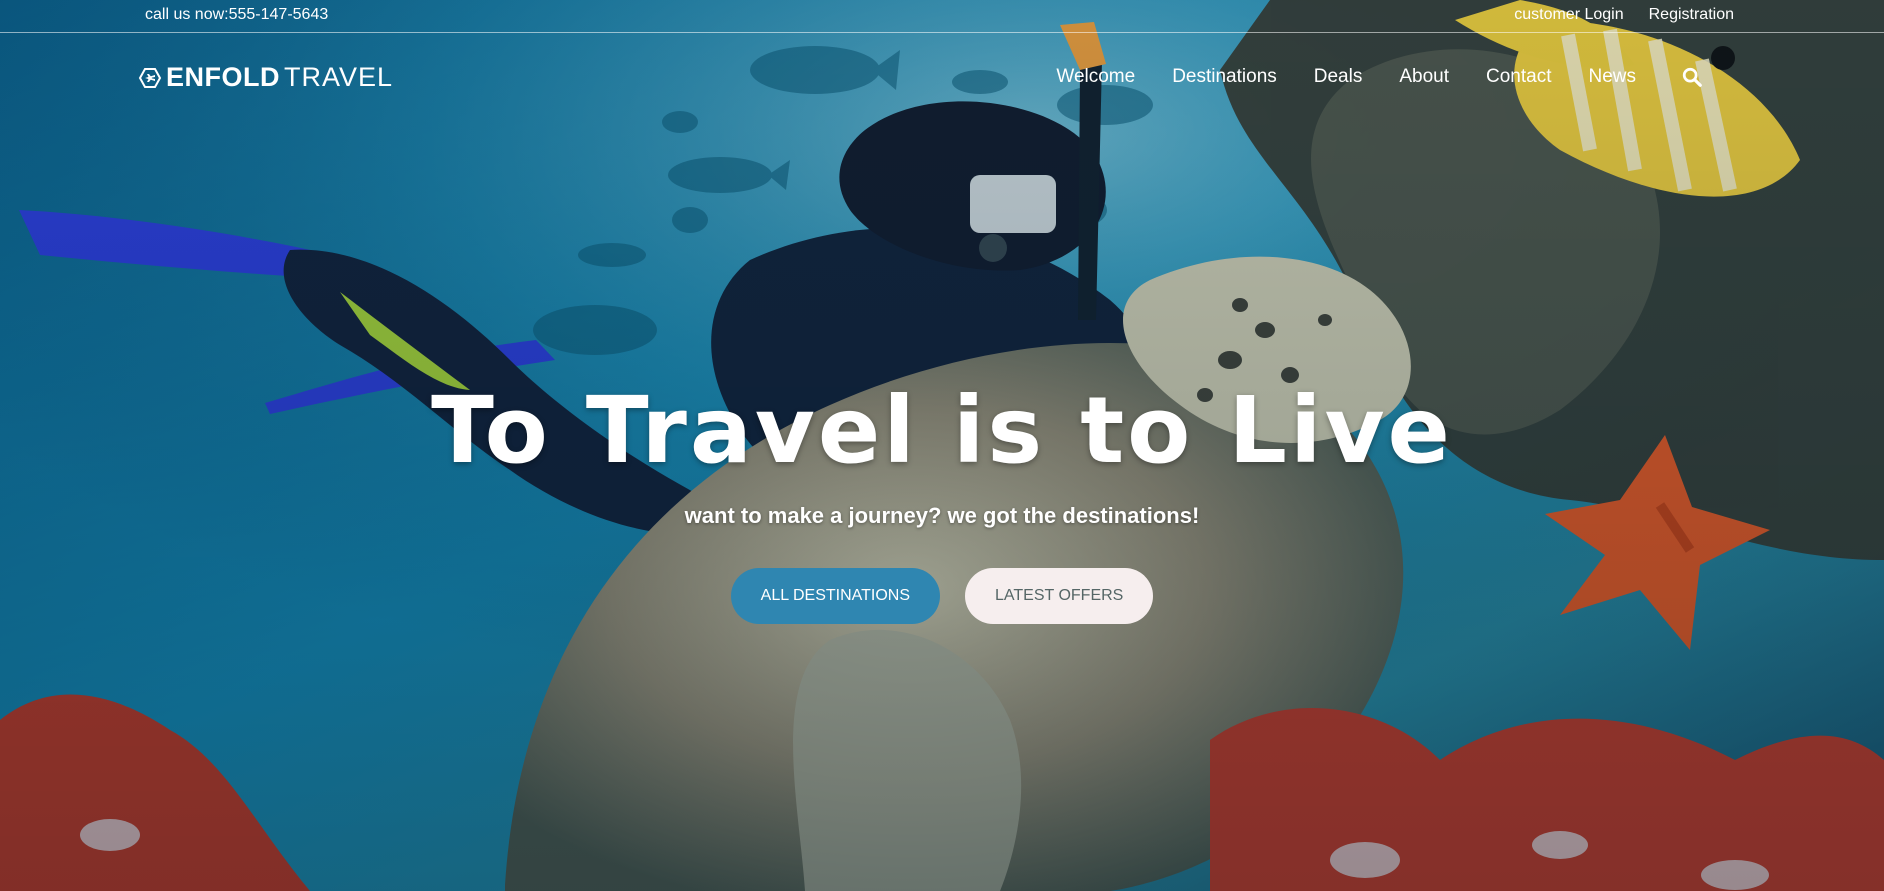  I want to click on phone-text: call us now:555-147-5643, so click(237, 14).